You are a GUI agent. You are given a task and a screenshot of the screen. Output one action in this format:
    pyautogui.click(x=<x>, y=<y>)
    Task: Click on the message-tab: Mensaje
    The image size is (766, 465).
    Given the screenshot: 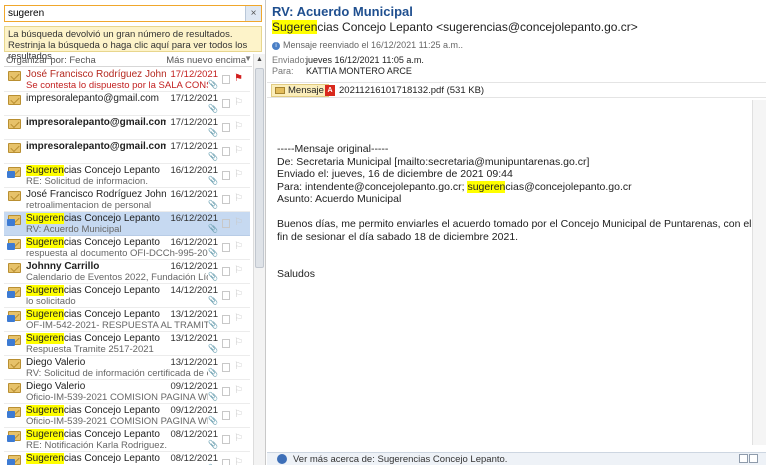 What is the action you would take?
    pyautogui.click(x=300, y=90)
    